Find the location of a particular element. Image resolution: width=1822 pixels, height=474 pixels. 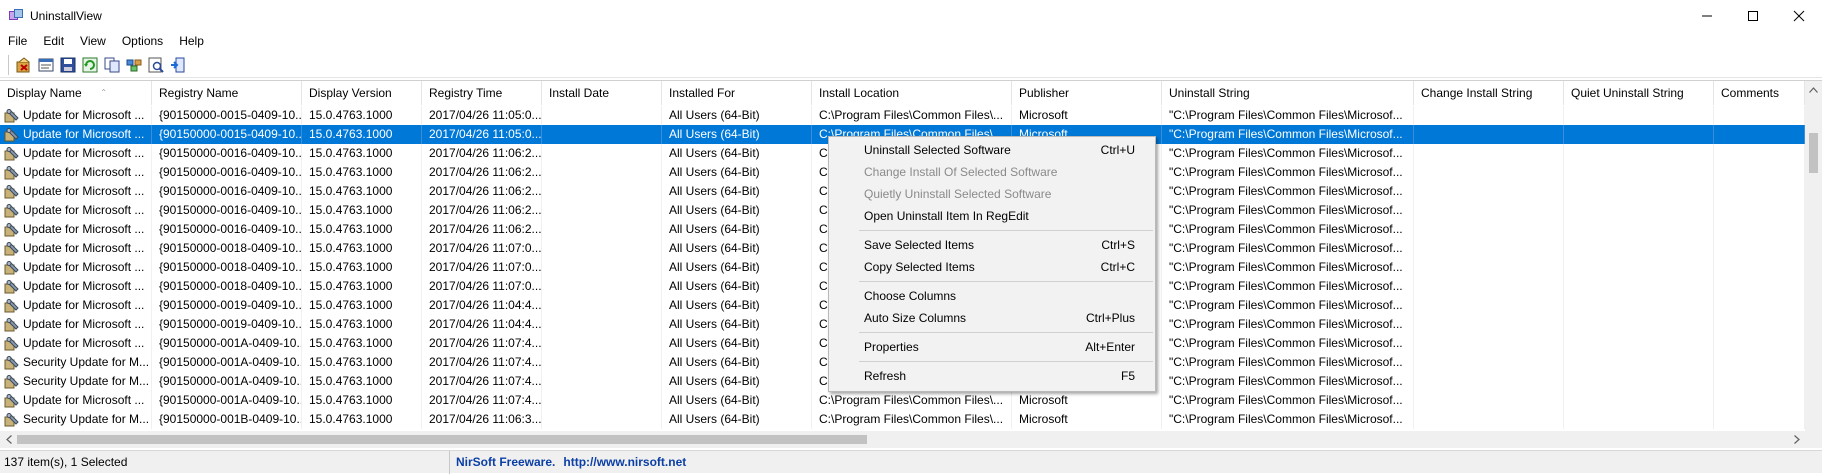

menu-view: View is located at coordinates (93, 41).